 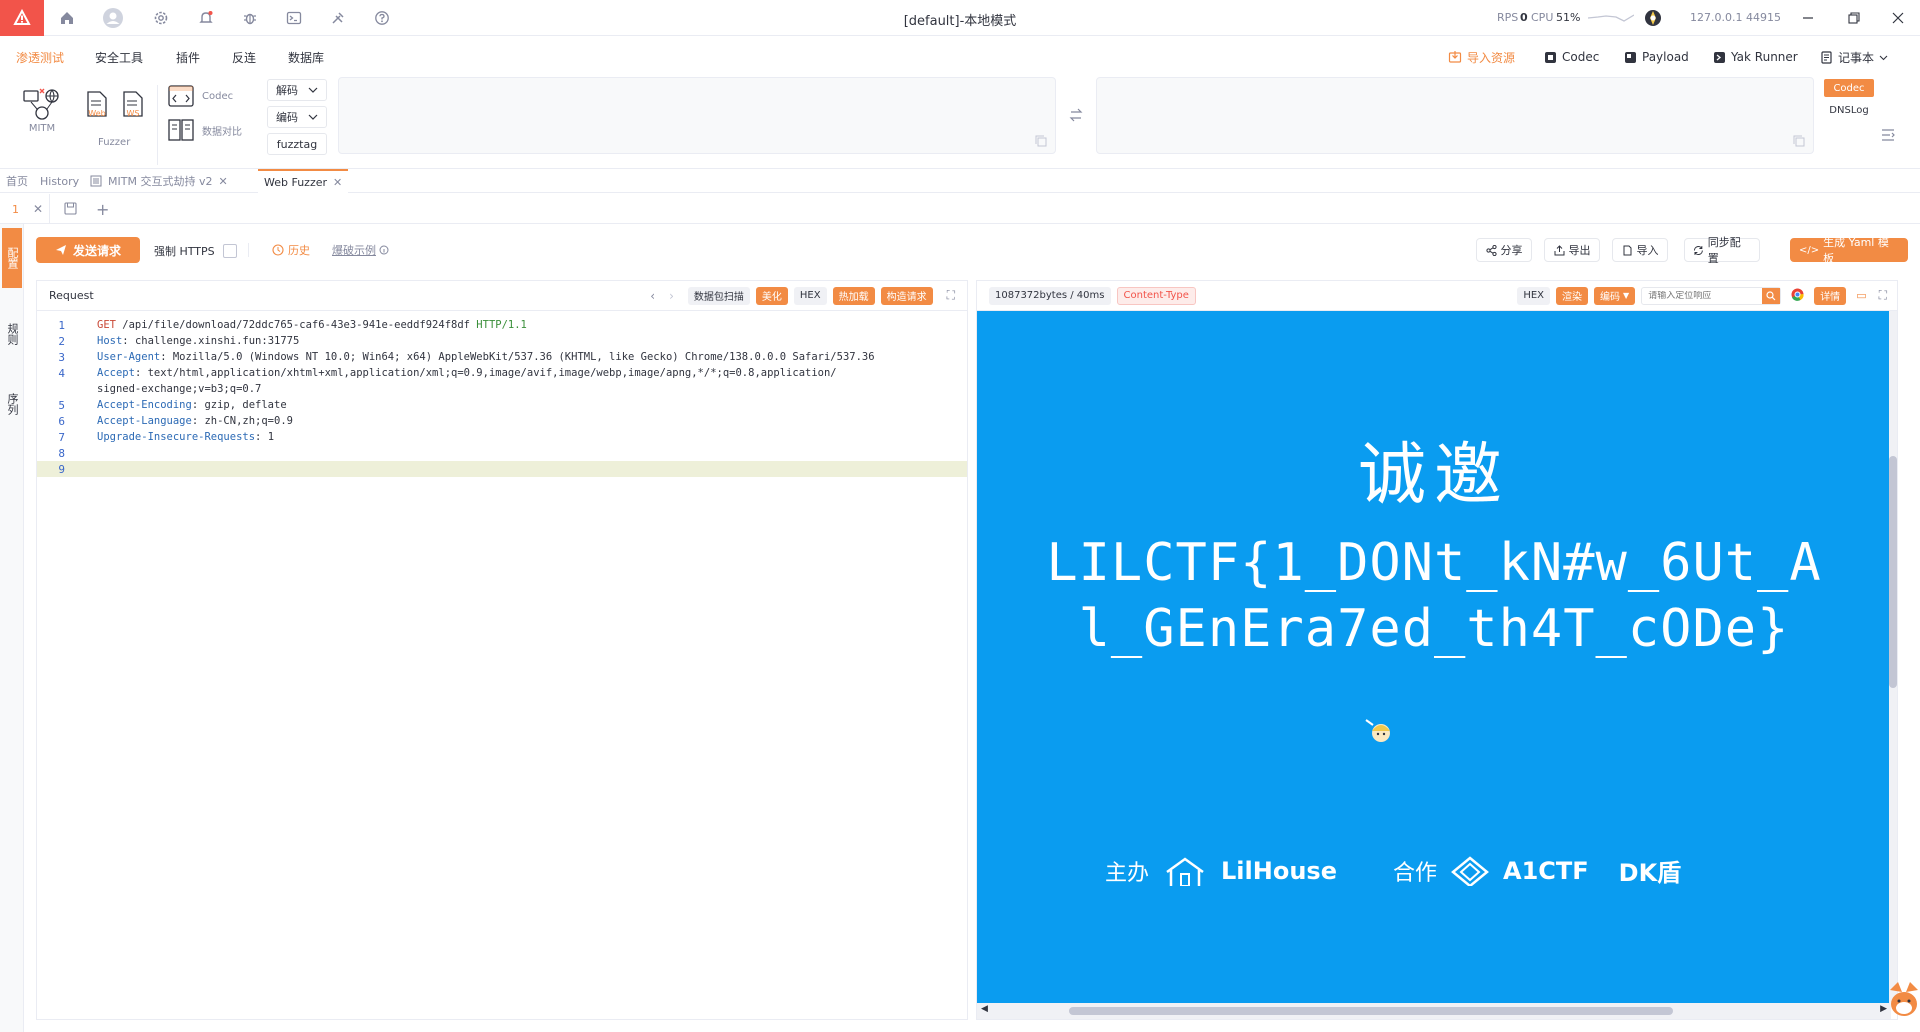 I want to click on web-fuzzer-tool: Web, so click(x=97, y=104).